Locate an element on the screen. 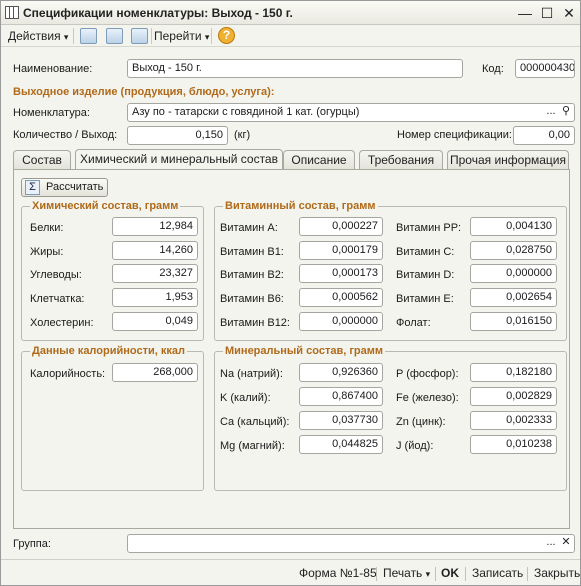 This screenshot has height=586, width=581. close-form-button: Закрыть is located at coordinates (557, 573).